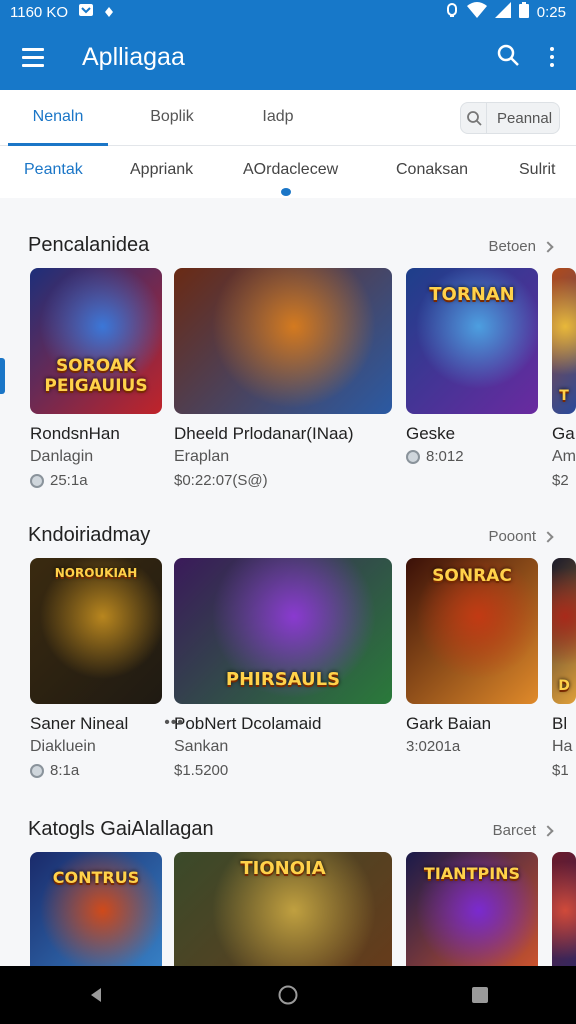 This screenshot has width=576, height=1024. What do you see at coordinates (445, 456) in the screenshot?
I see `app-meta-value: 8:012` at bounding box center [445, 456].